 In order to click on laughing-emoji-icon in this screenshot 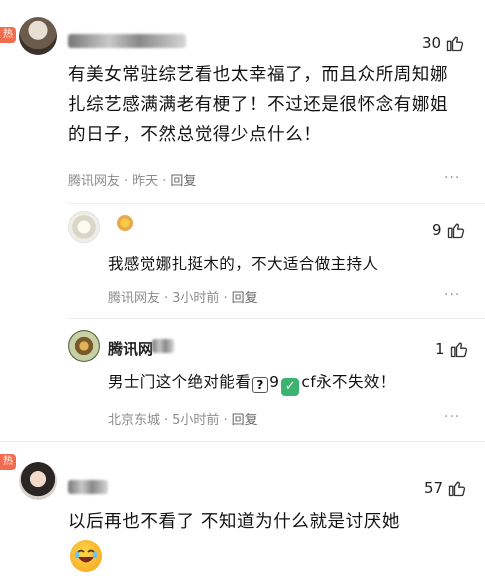, I will do `click(86, 556)`.